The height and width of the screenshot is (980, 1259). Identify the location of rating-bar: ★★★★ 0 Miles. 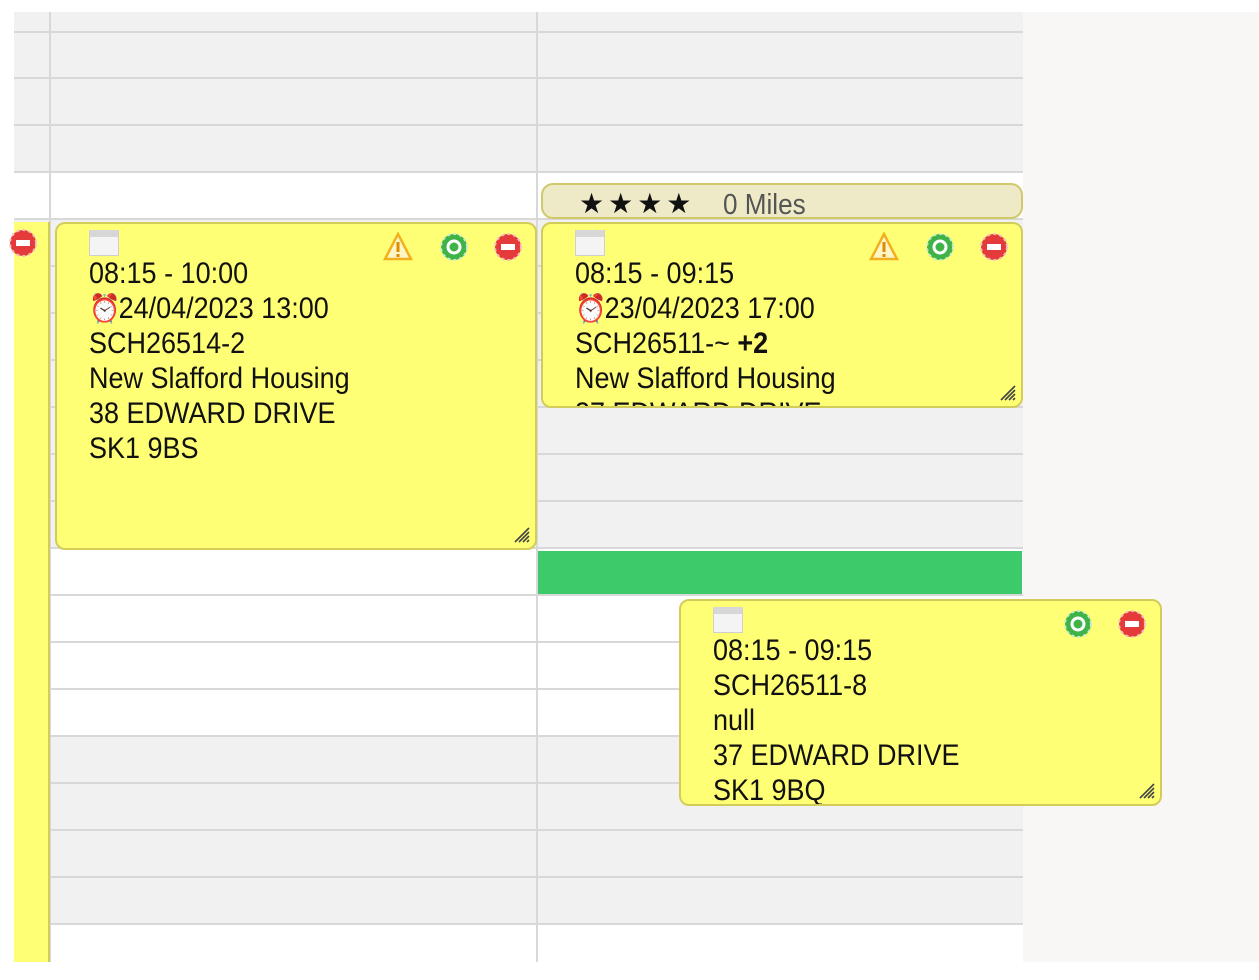
(782, 202).